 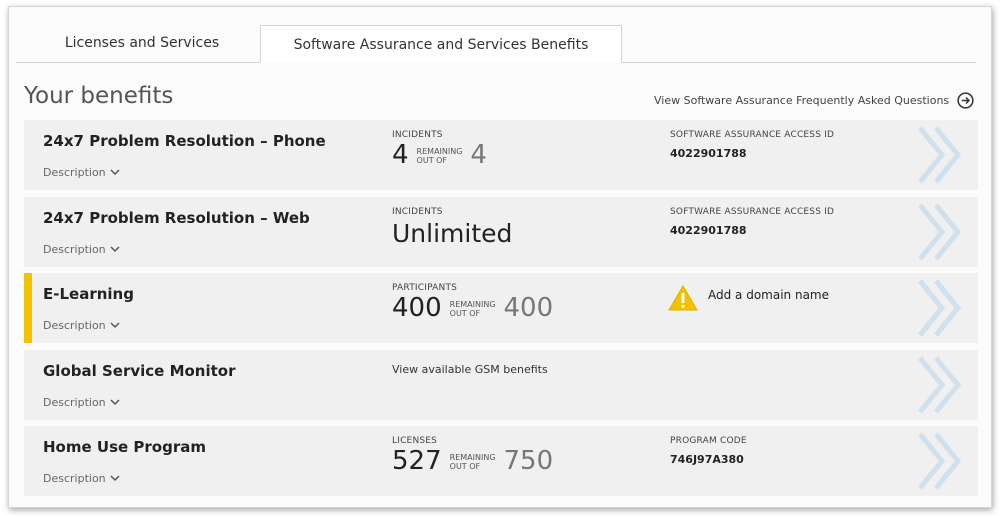 What do you see at coordinates (528, 461) in the screenshot?
I see `total-count: 750` at bounding box center [528, 461].